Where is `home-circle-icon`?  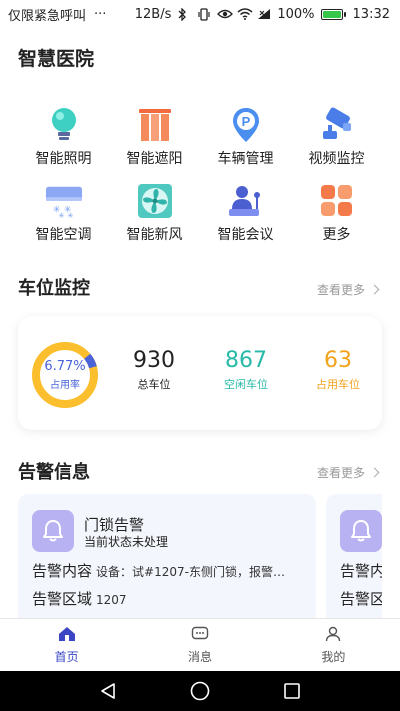 home-circle-icon is located at coordinates (200, 691).